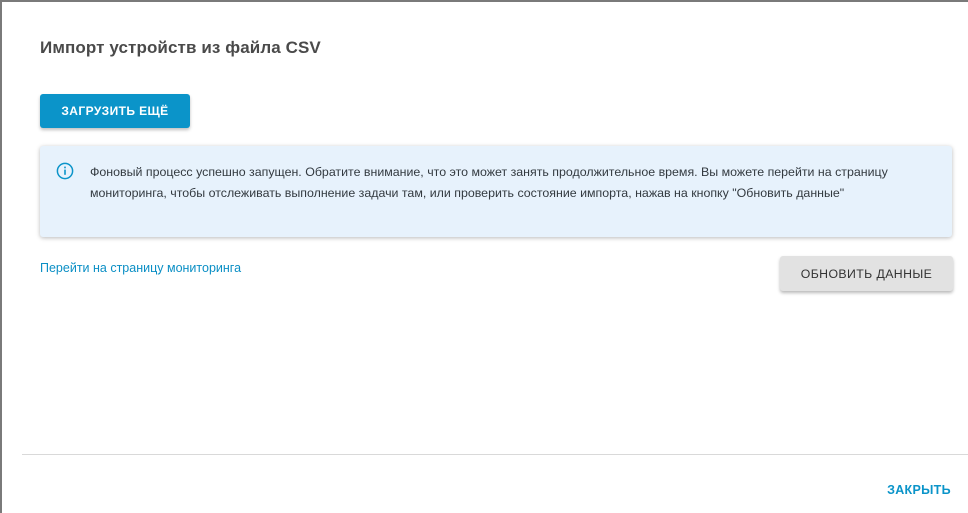 Image resolution: width=968 pixels, height=513 pixels. I want to click on dialog-title: Импорт устройств из файла CSV, so click(180, 47).